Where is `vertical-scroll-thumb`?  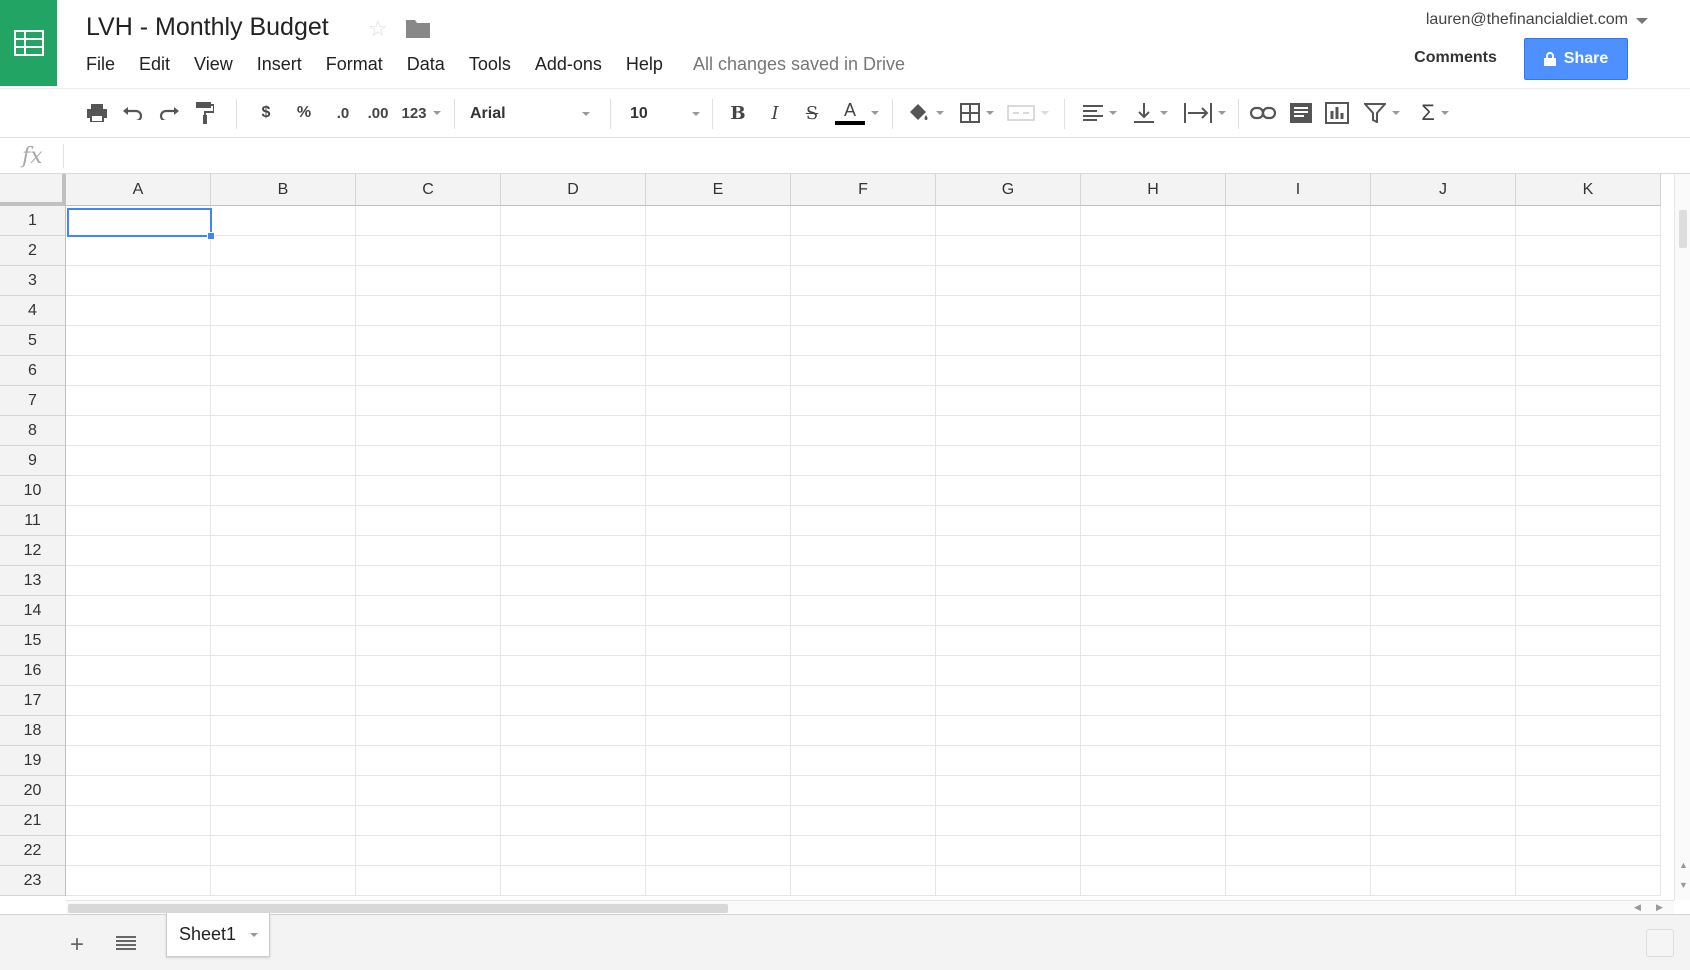
vertical-scroll-thumb is located at coordinates (1683, 229).